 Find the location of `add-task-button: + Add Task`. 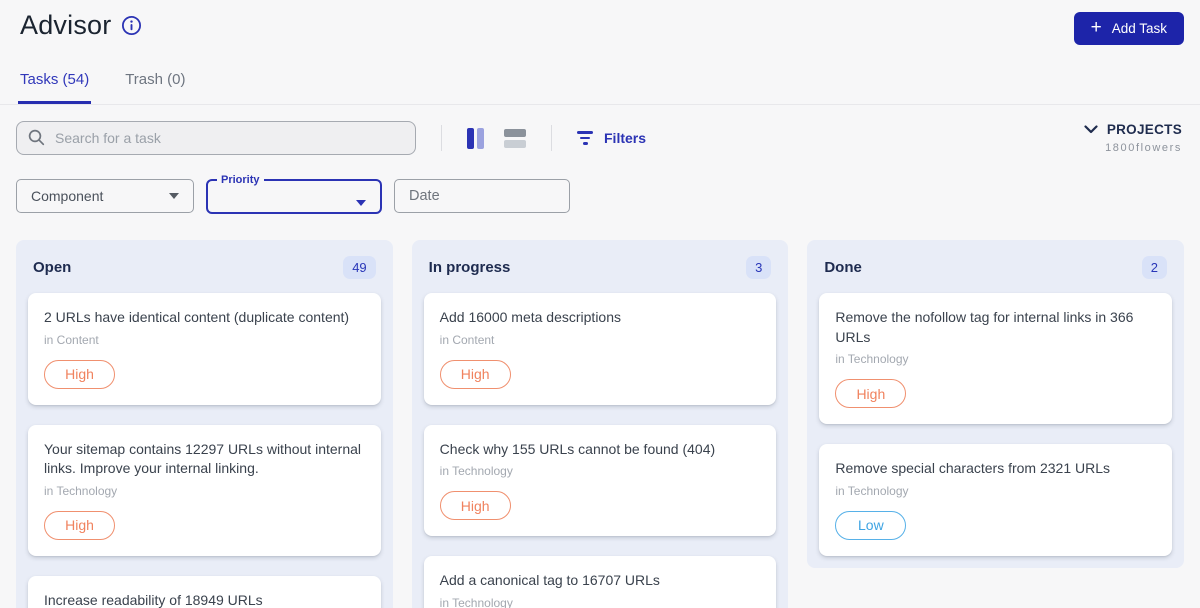

add-task-button: + Add Task is located at coordinates (1128, 28).